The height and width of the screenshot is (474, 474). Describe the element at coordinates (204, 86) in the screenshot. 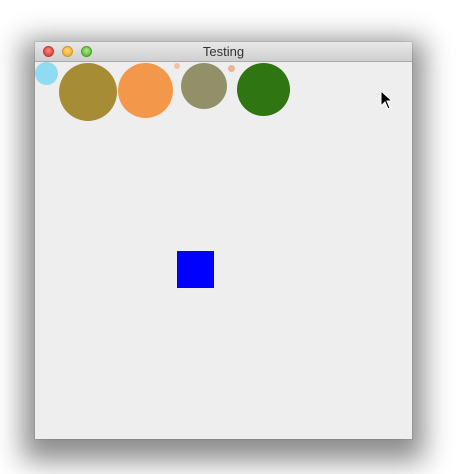

I see `circle-sage` at that location.